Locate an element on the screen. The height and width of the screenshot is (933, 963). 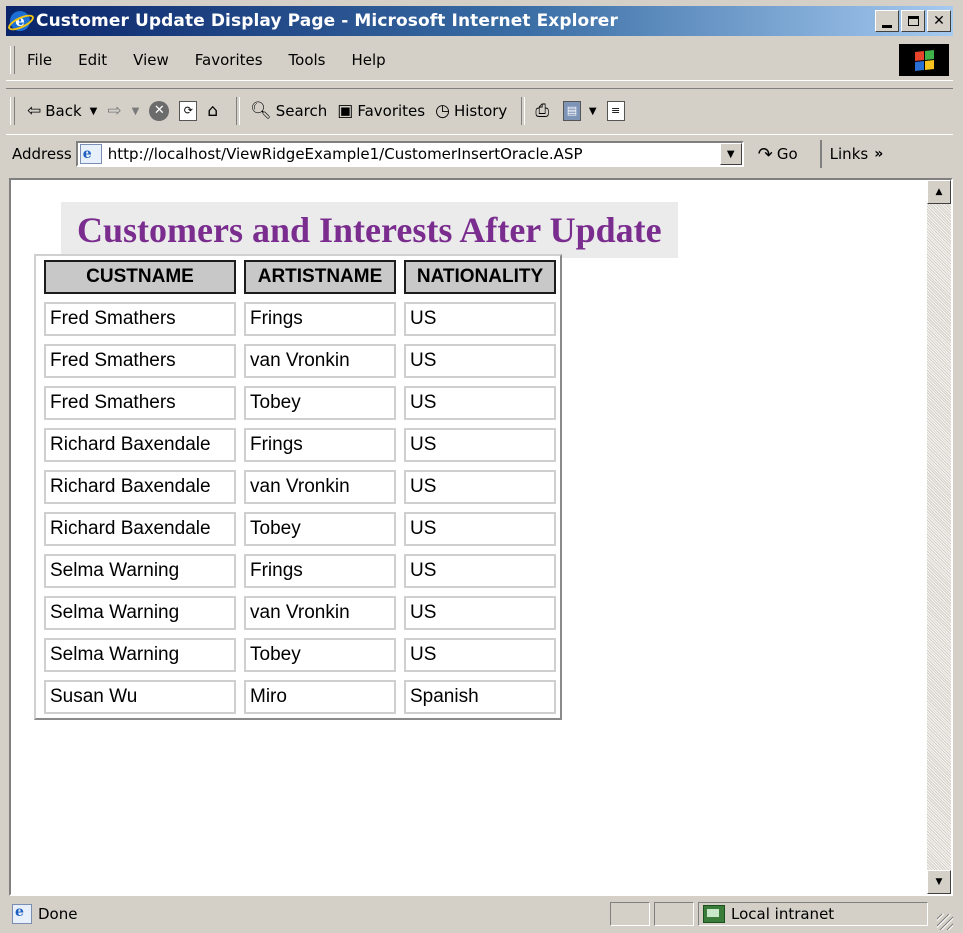
back-button: ⇦ Back ▼ is located at coordinates (62, 111).